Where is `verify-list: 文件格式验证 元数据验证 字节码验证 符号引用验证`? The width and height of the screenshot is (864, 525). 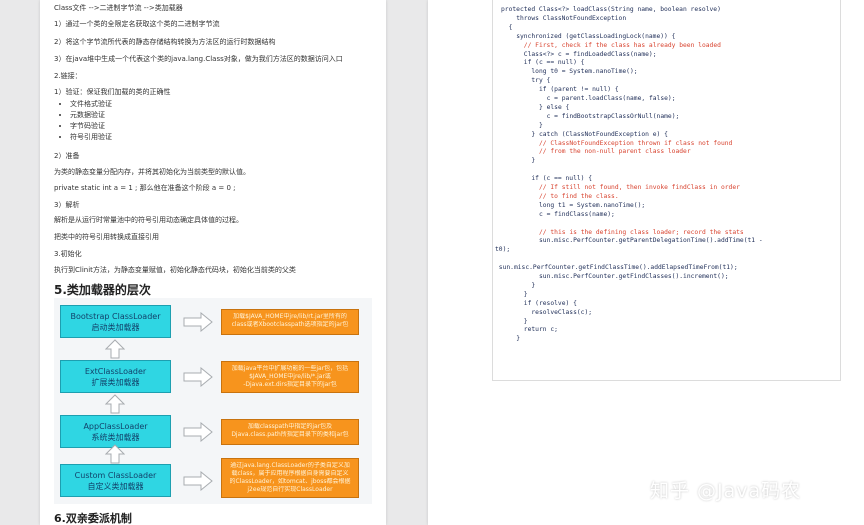 verify-list: 文件格式验证 元数据验证 字节码验证 符号引用验证 is located at coordinates (83, 121).